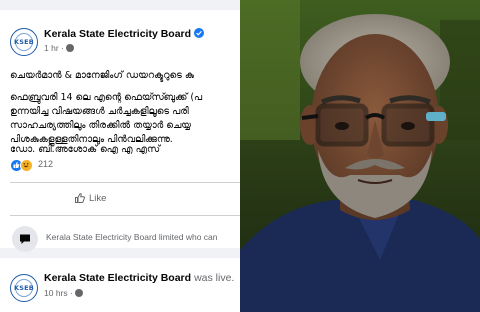 This screenshot has width=480, height=312. What do you see at coordinates (51, 48) in the screenshot?
I see `post-time-text: 1 hr` at bounding box center [51, 48].